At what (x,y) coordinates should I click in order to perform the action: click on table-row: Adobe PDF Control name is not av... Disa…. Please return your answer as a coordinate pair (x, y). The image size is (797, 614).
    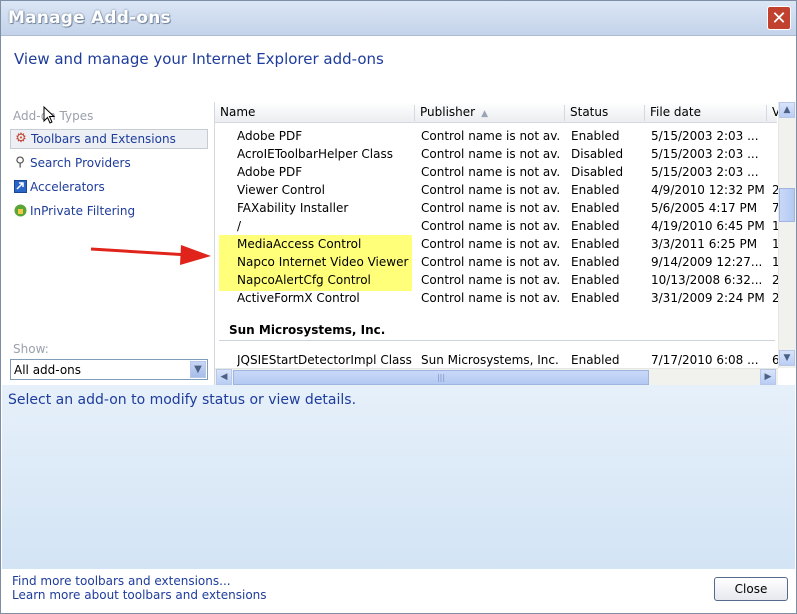
    Looking at the image, I should click on (496, 172).